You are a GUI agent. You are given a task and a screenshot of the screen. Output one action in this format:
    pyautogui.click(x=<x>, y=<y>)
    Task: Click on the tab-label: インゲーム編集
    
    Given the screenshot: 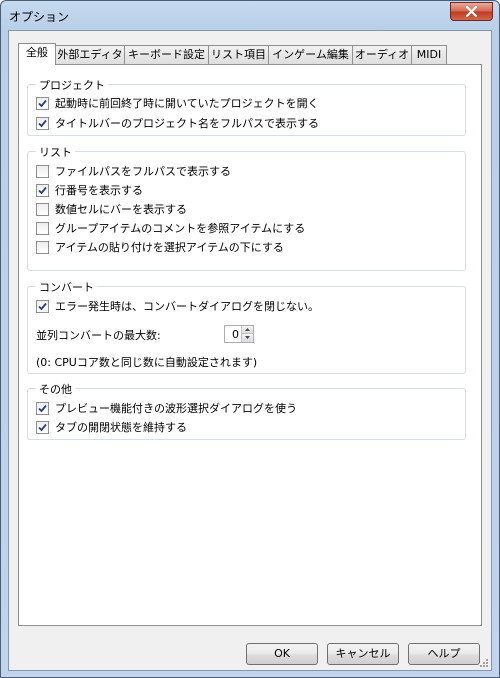 What is the action you would take?
    pyautogui.click(x=310, y=54)
    